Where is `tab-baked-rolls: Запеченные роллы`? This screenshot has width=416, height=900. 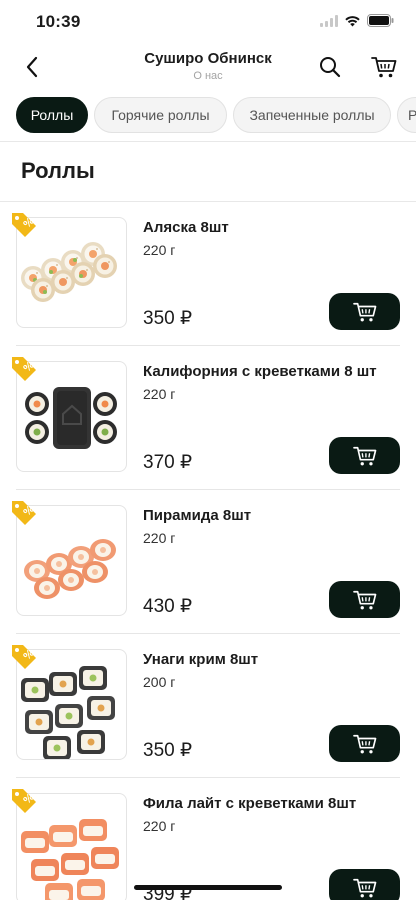
tab-baked-rolls: Запеченные роллы is located at coordinates (312, 115).